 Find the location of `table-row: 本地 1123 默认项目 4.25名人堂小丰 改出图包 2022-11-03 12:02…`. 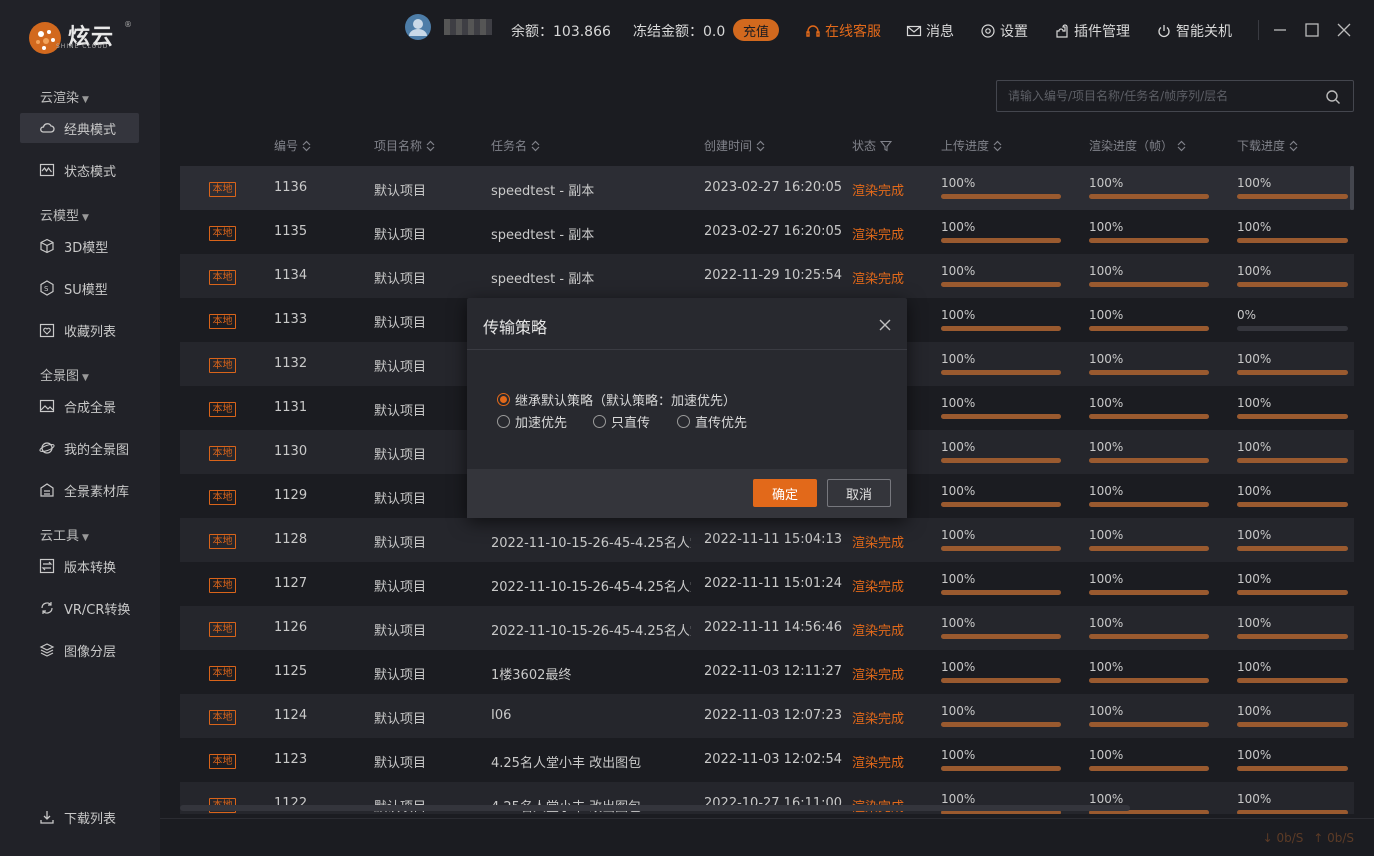

table-row: 本地 1123 默认项目 4.25名人堂小丰 改出图包 2022-11-03 12:02… is located at coordinates (767, 760).